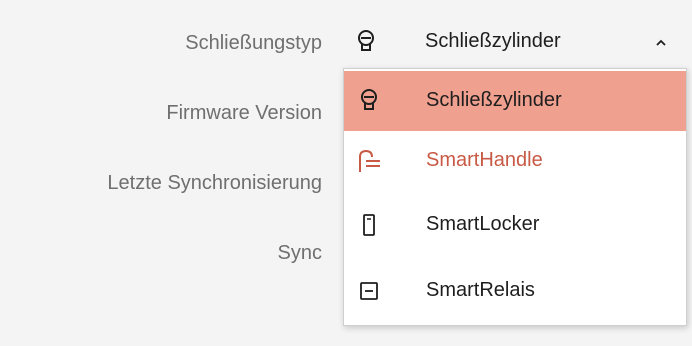  I want to click on option-label: SmartLocker, so click(483, 224).